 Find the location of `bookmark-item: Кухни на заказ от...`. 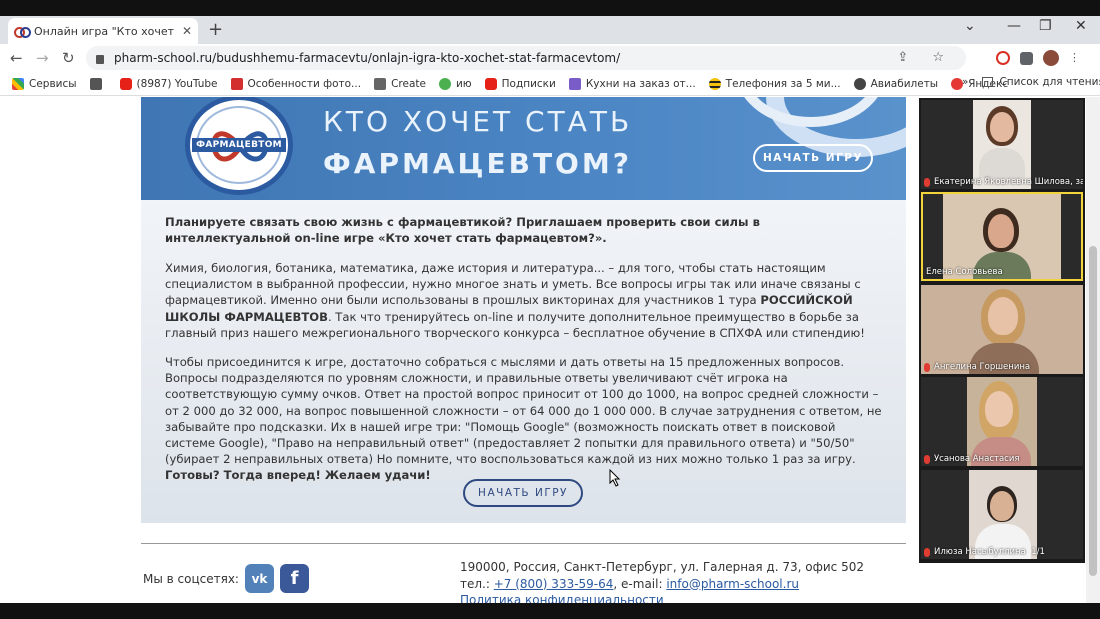

bookmark-item: Кухни на заказ от... is located at coordinates (632, 83).